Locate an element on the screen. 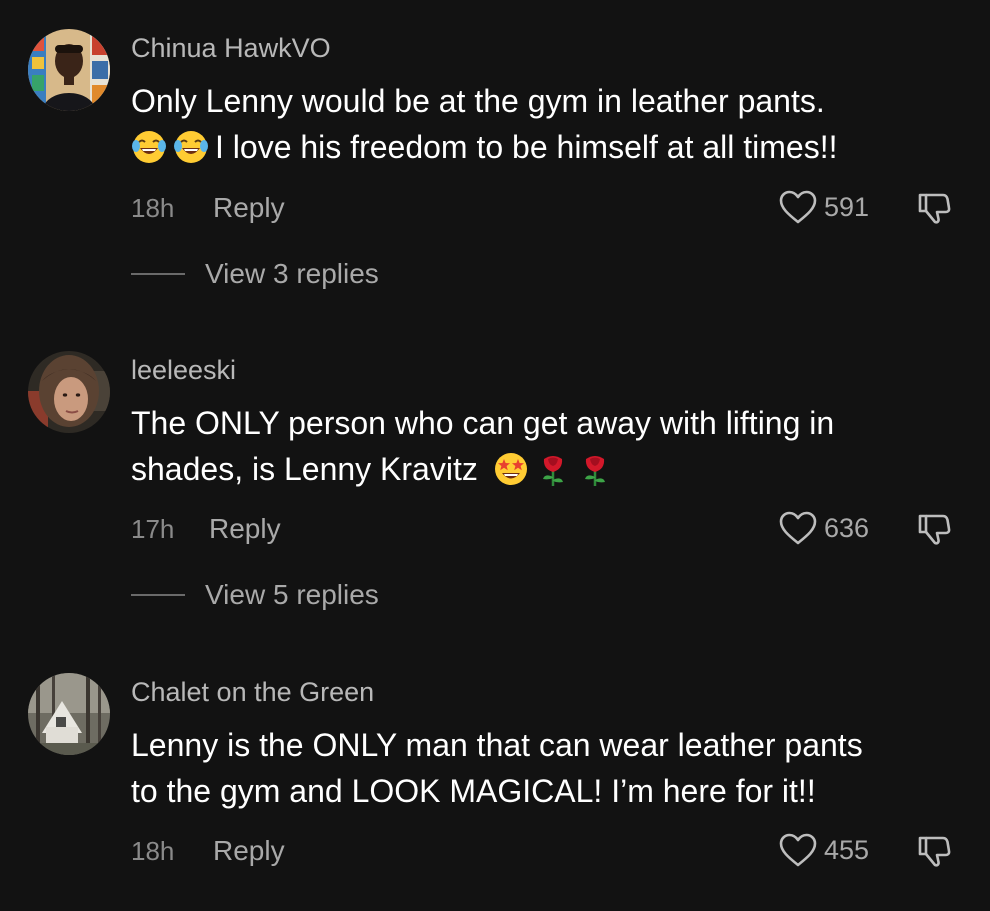 This screenshot has width=990, height=911. like-count: 591 is located at coordinates (847, 206).